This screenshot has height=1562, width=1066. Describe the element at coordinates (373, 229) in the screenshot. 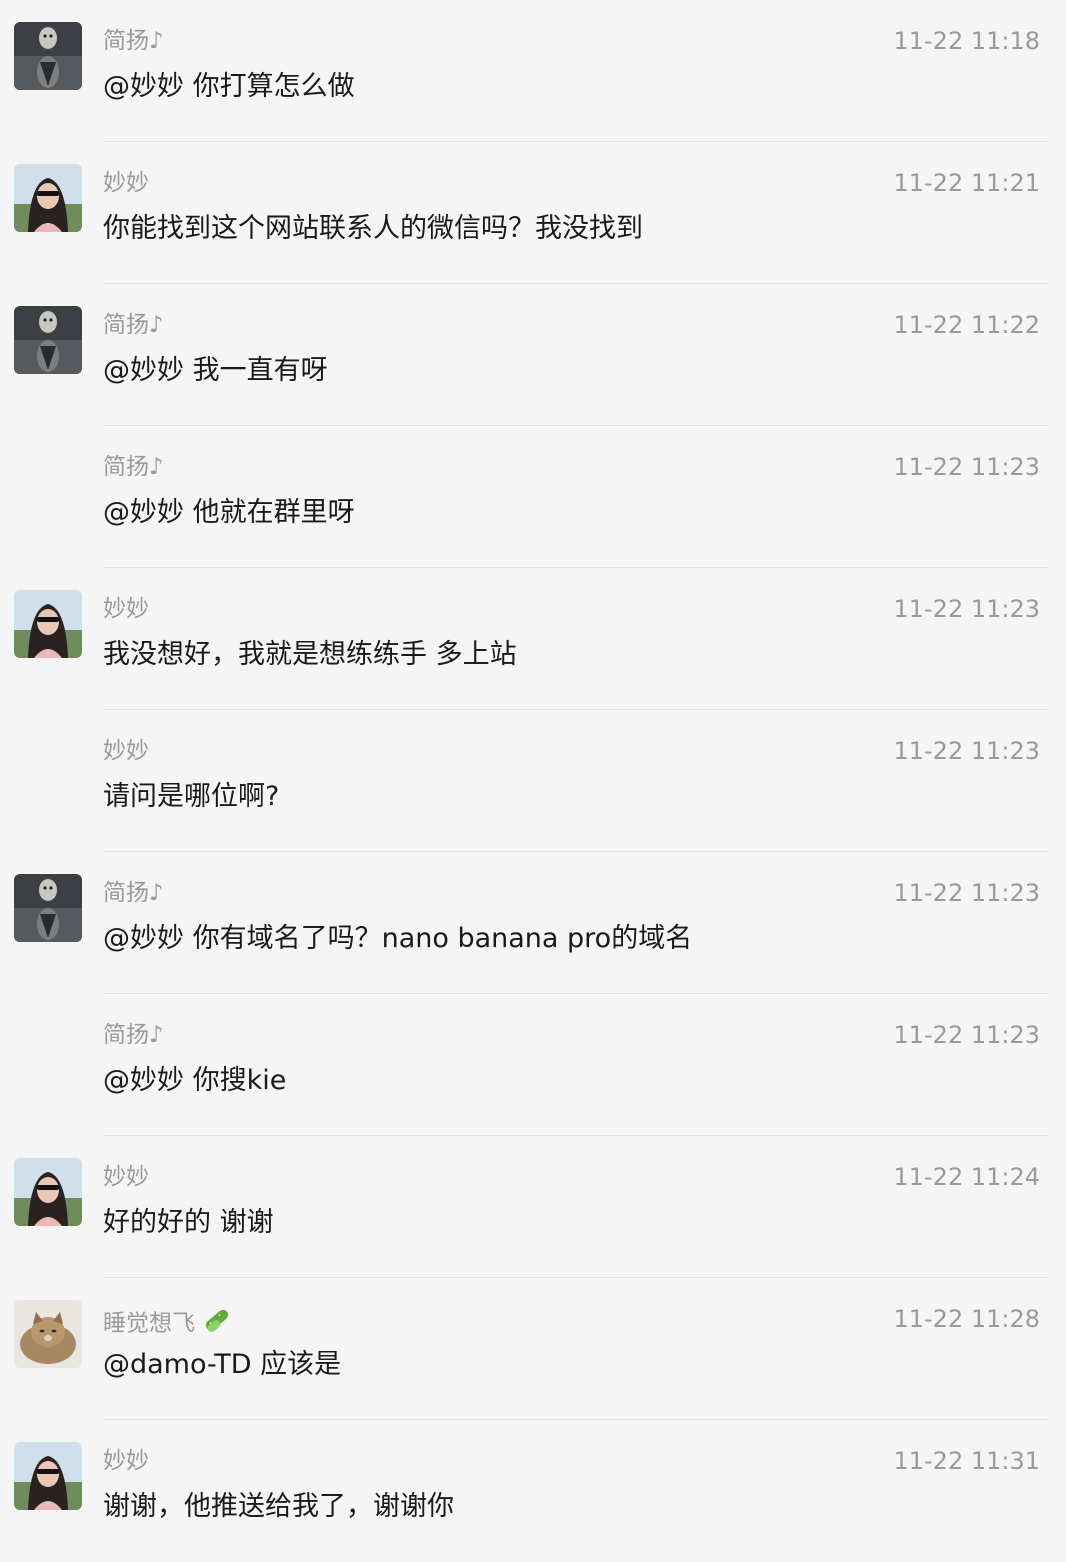

I see `message-text: 你能找到这个网站联系人的微信吗？我没找到` at that location.